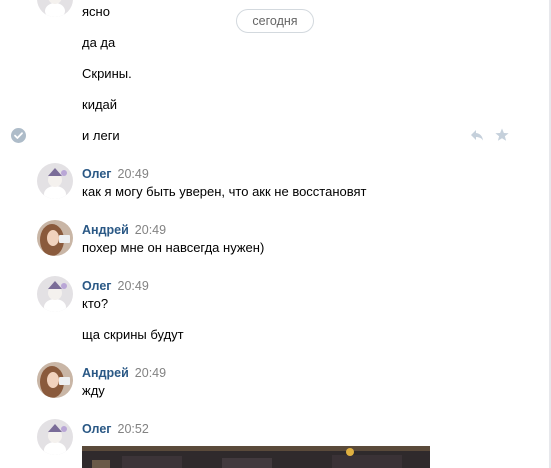 Image resolution: width=551 pixels, height=468 pixels. Describe the element at coordinates (107, 73) in the screenshot. I see `message-text: Скрины.` at that location.